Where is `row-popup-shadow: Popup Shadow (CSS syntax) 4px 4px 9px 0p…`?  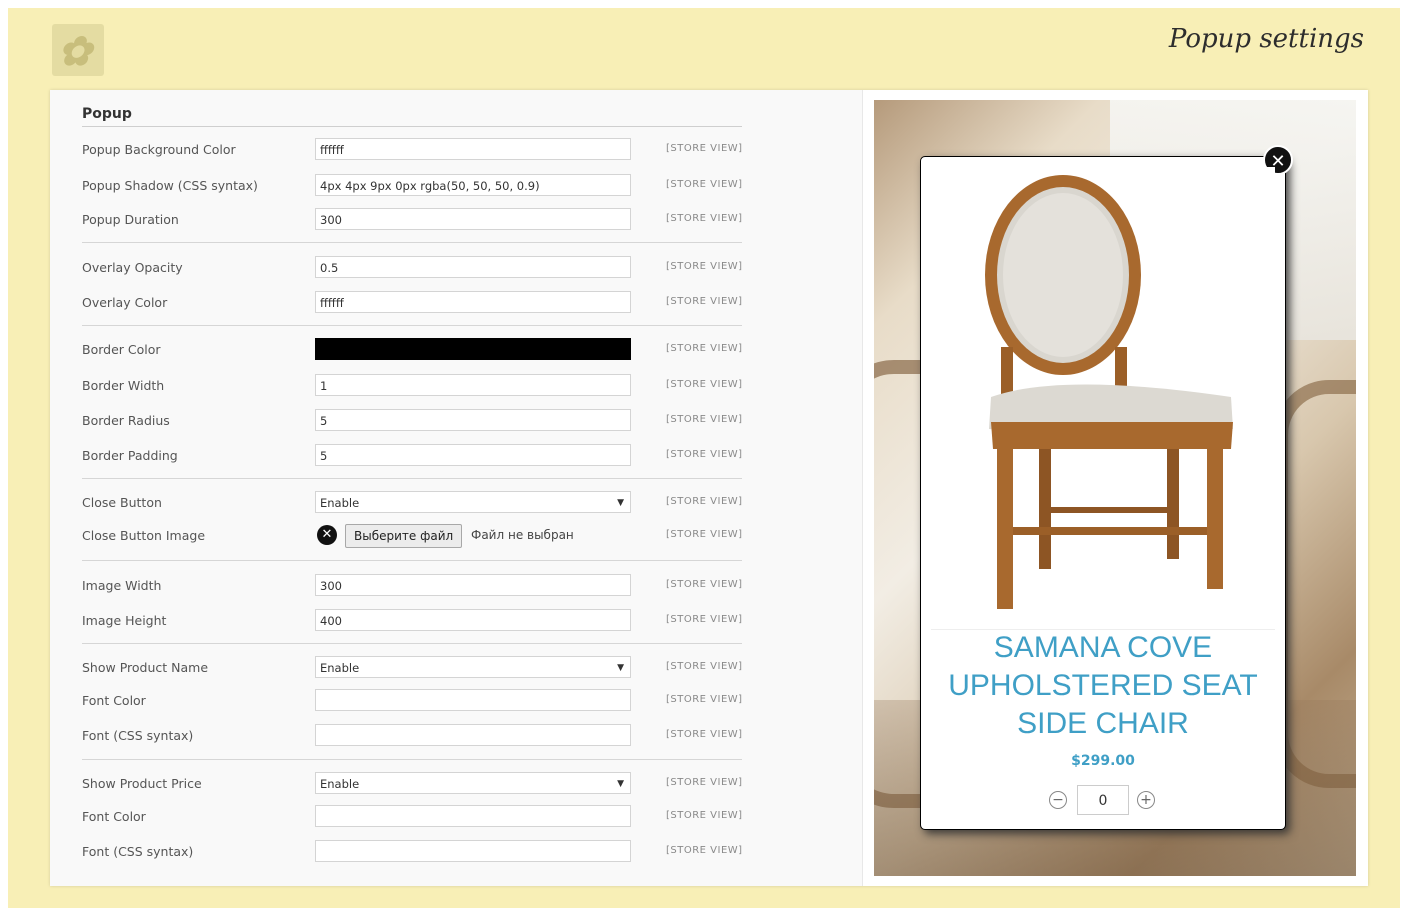
row-popup-shadow: Popup Shadow (CSS syntax) 4px 4px 9px 0p… is located at coordinates (422, 187).